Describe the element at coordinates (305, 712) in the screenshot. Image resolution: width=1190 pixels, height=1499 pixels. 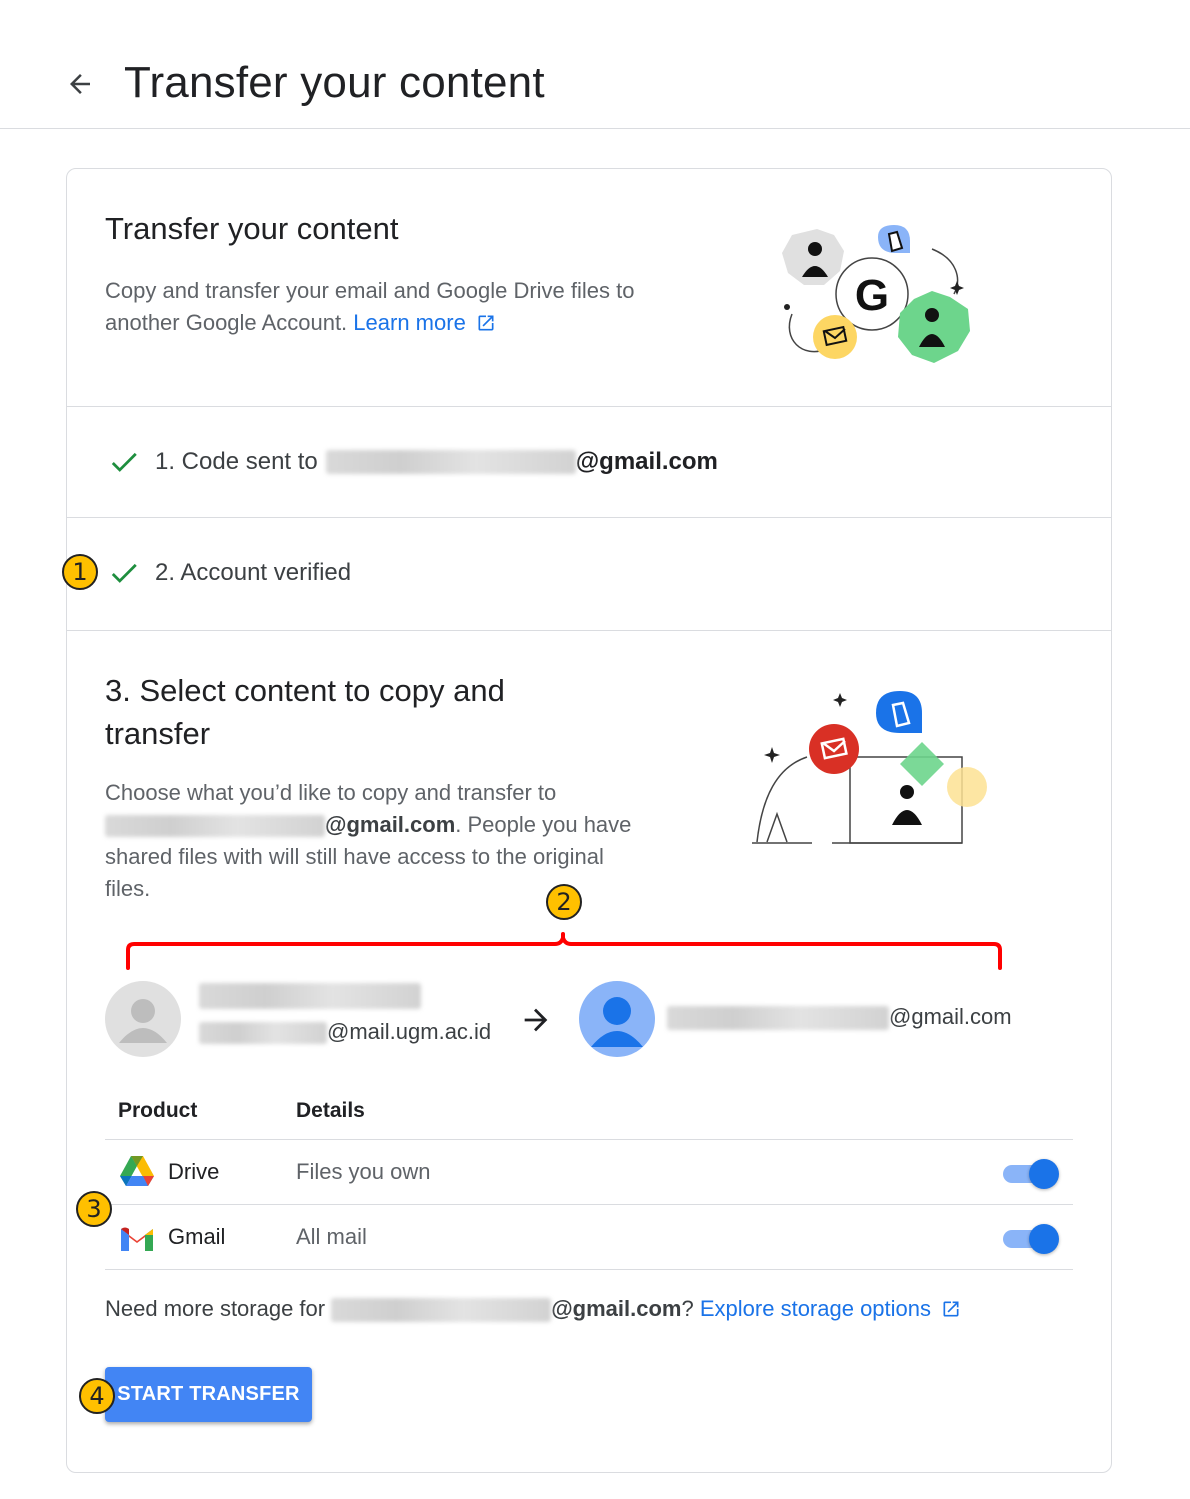
I see `step3-title: 3. Select content to copy and transfer` at that location.